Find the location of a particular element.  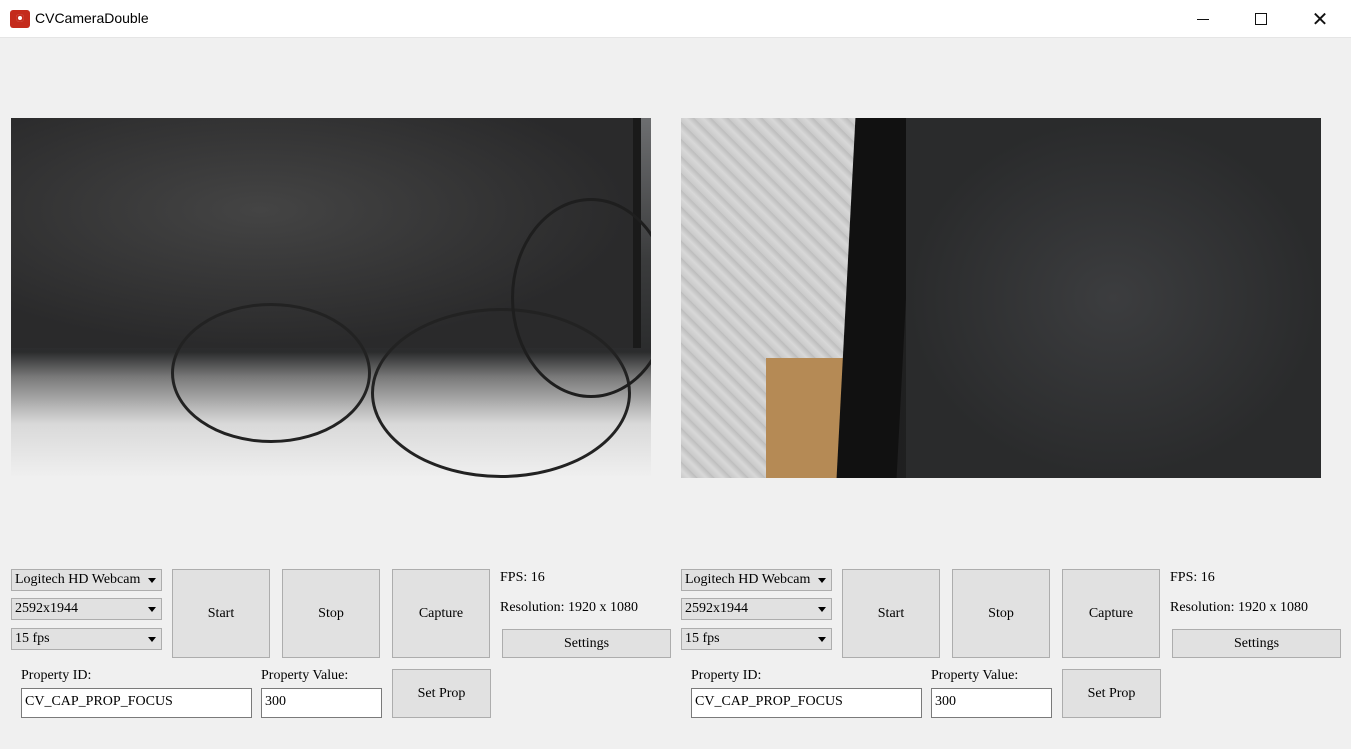

property-value-label-right: Property Value: is located at coordinates (975, 675).